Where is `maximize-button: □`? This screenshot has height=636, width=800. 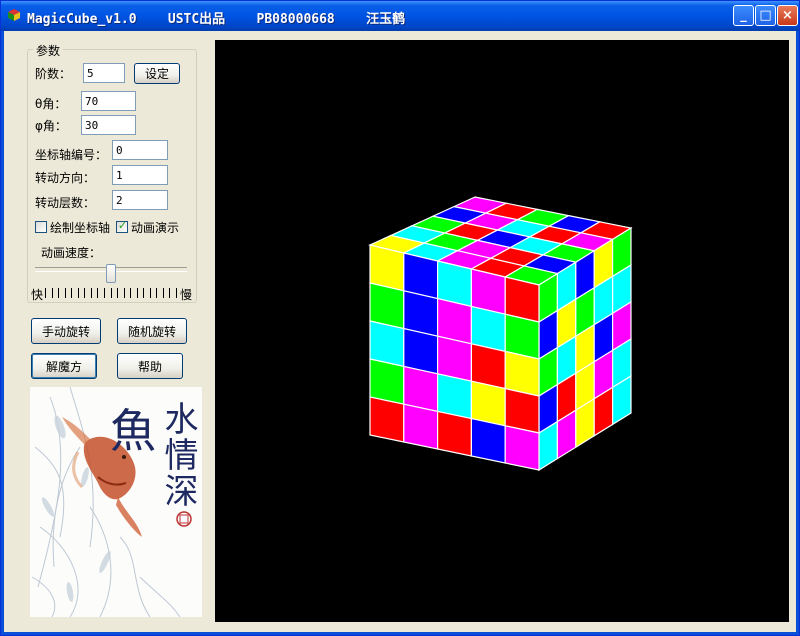 maximize-button: □ is located at coordinates (765, 15).